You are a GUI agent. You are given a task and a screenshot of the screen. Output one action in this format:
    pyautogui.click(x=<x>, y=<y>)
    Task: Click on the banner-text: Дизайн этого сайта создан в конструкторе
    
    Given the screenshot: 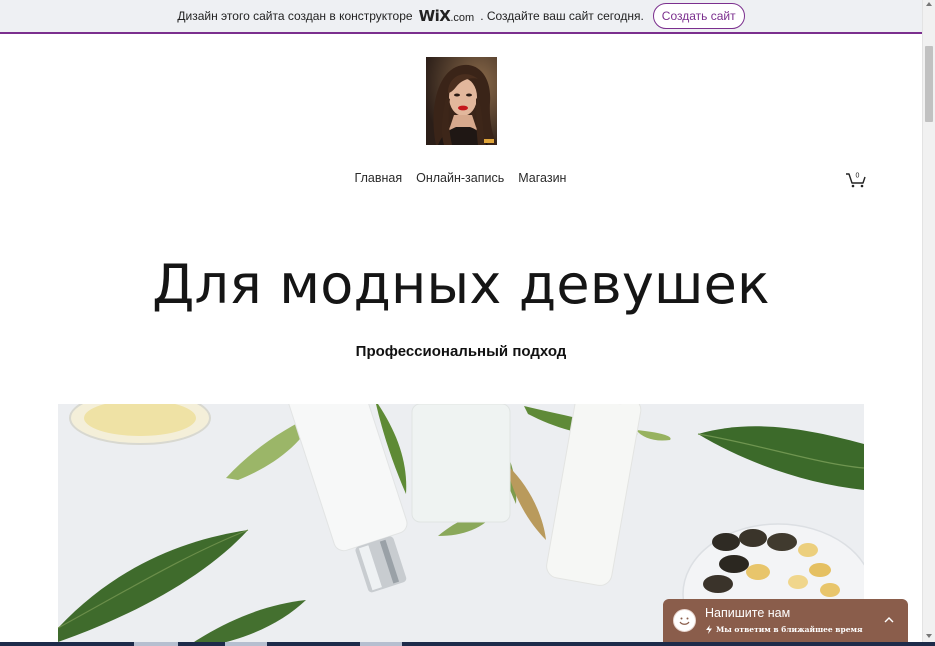 What is the action you would take?
    pyautogui.click(x=295, y=16)
    